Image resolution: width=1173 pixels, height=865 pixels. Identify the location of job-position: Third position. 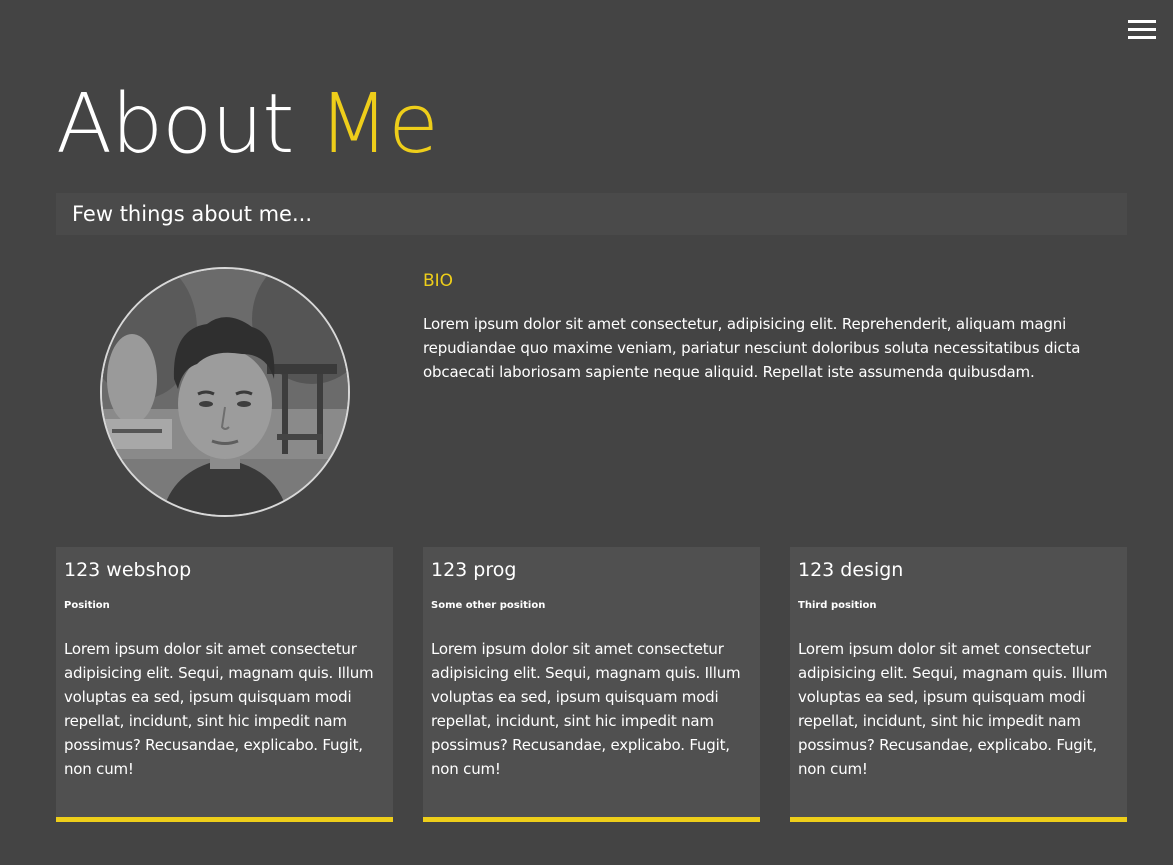
(837, 605).